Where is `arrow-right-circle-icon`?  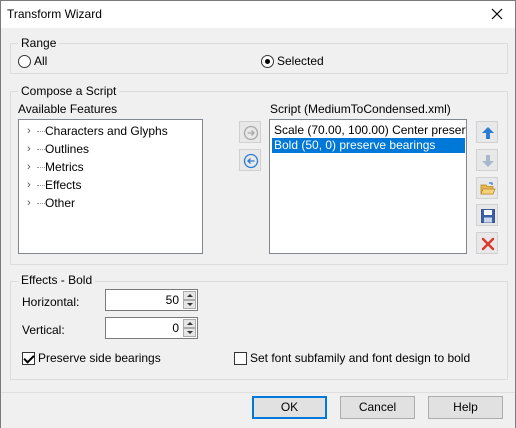 arrow-right-circle-icon is located at coordinates (251, 133).